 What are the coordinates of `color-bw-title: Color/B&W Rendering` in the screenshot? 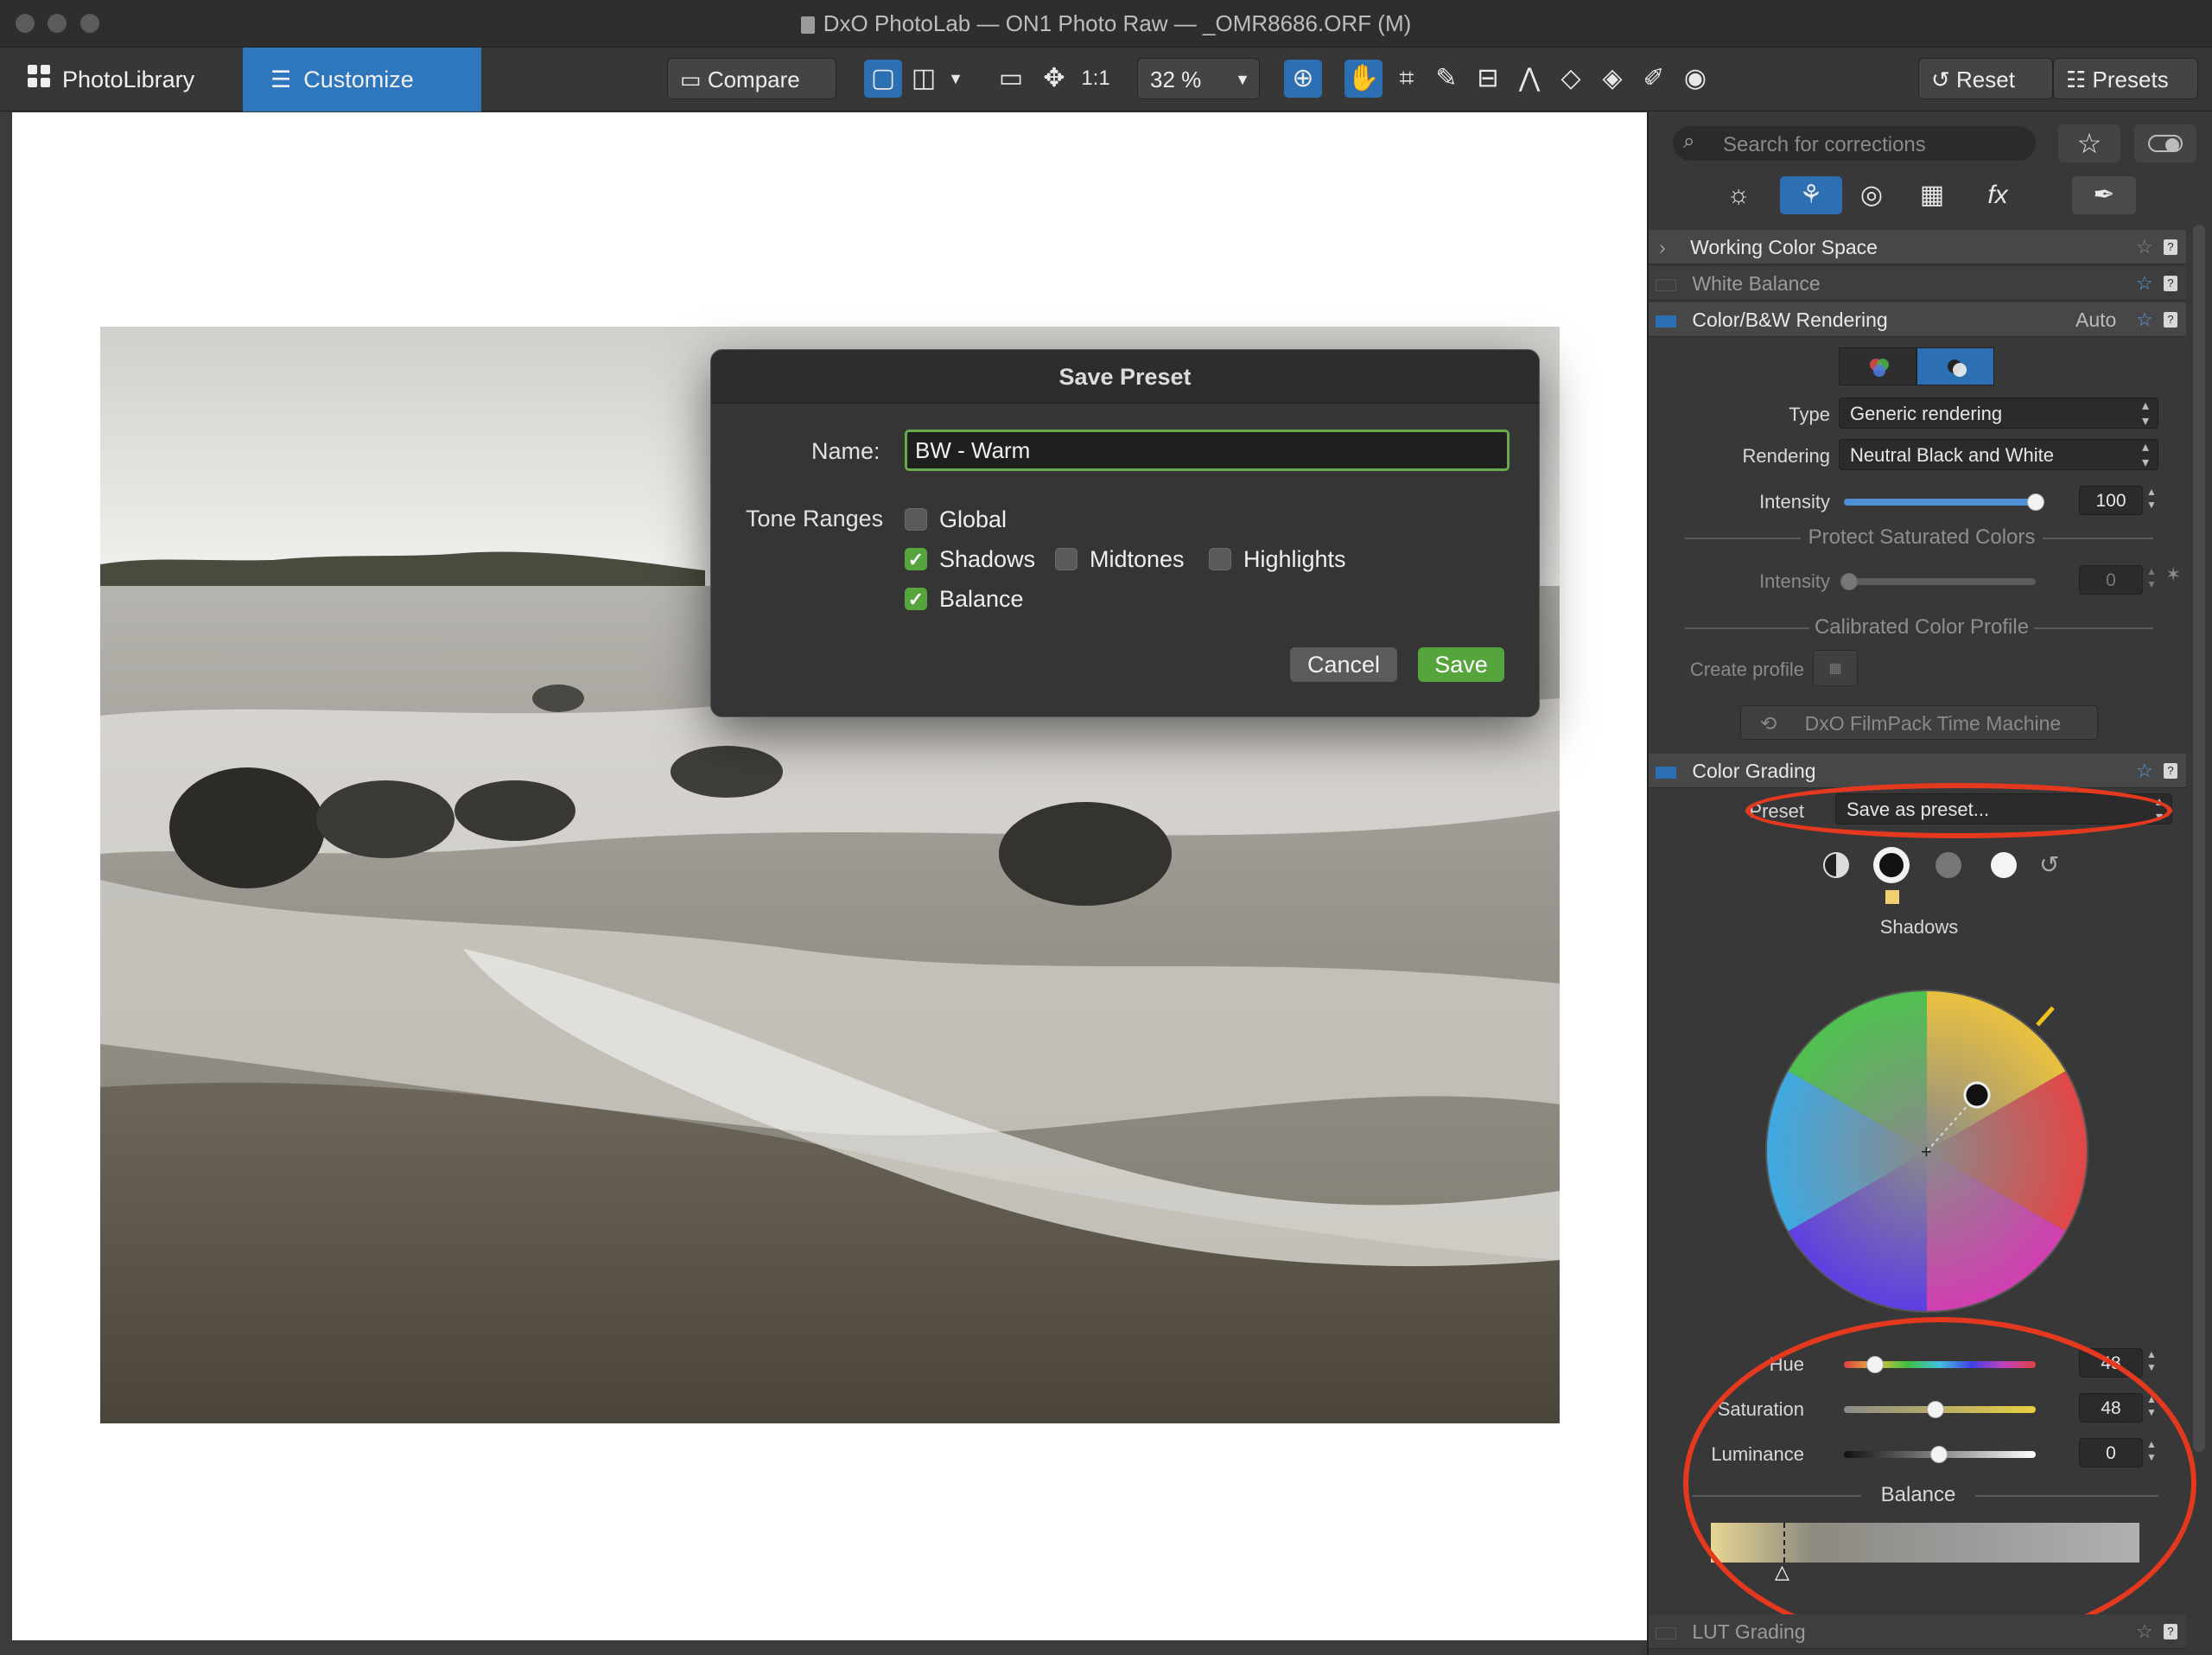 It's located at (1790, 320).